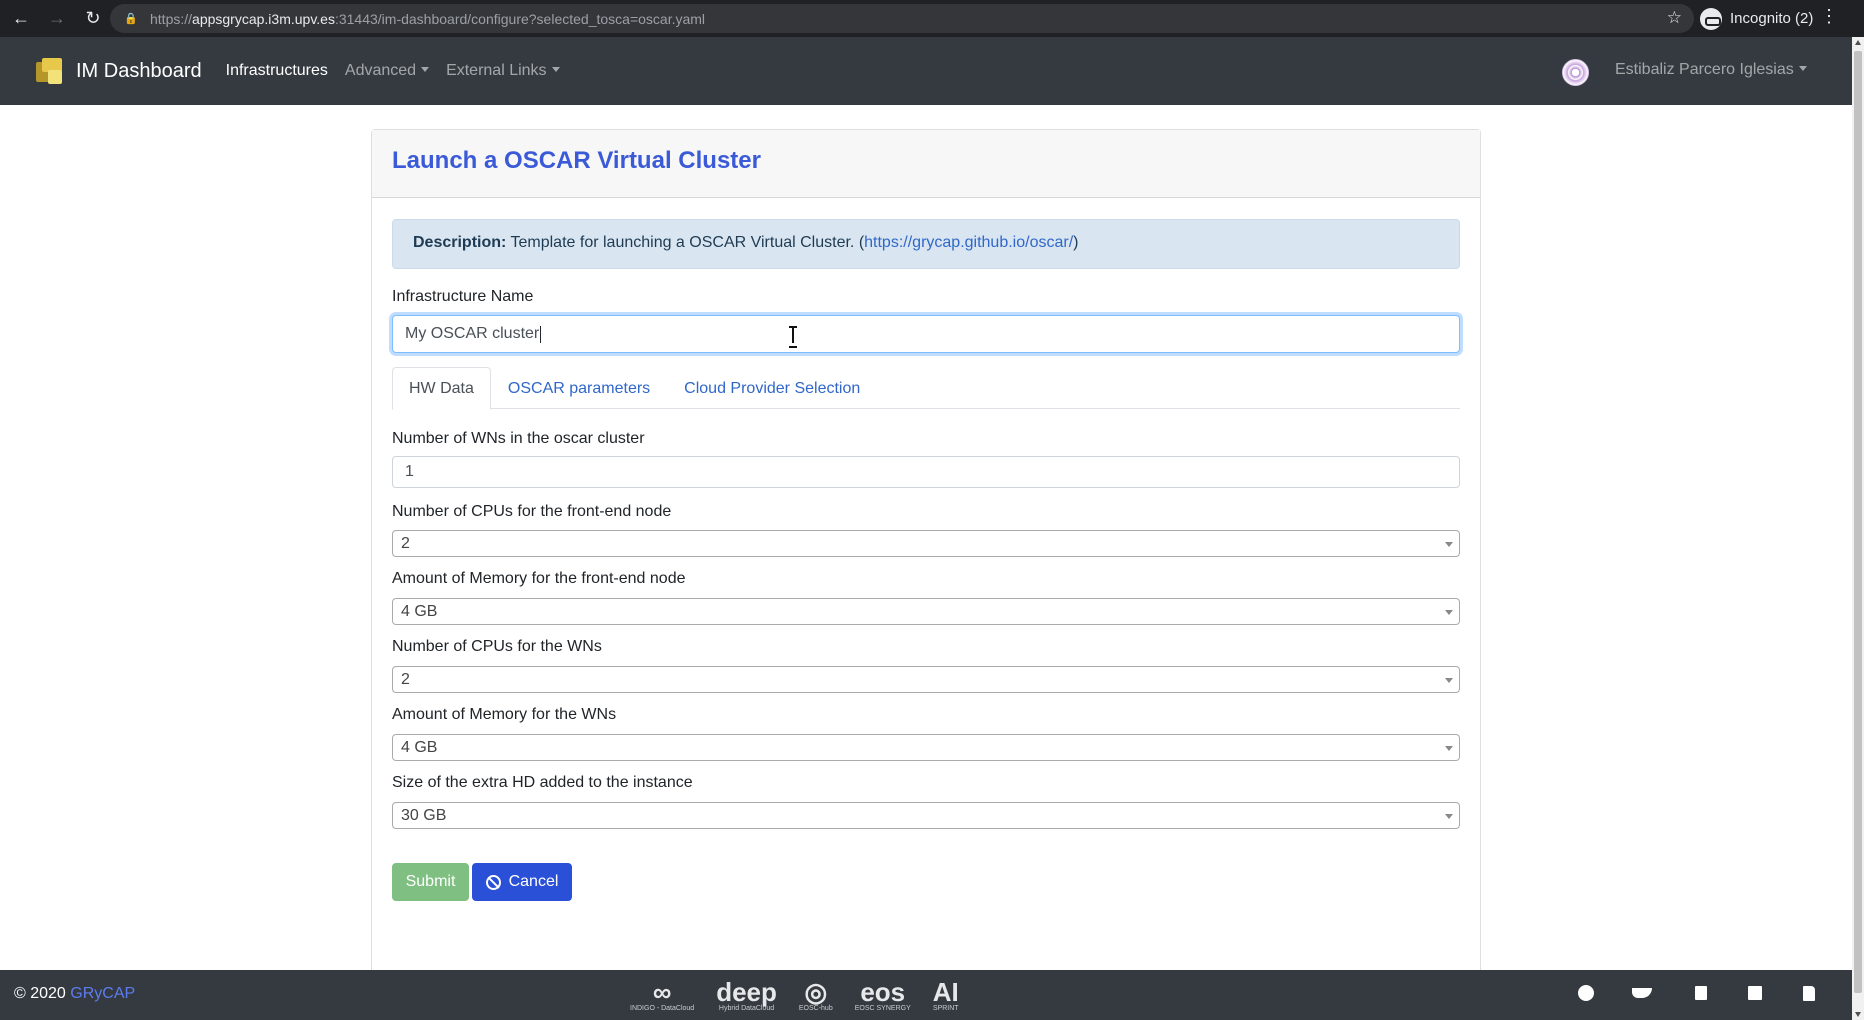 This screenshot has height=1020, width=1864. I want to click on forward-arrow-icon: →, so click(57, 19).